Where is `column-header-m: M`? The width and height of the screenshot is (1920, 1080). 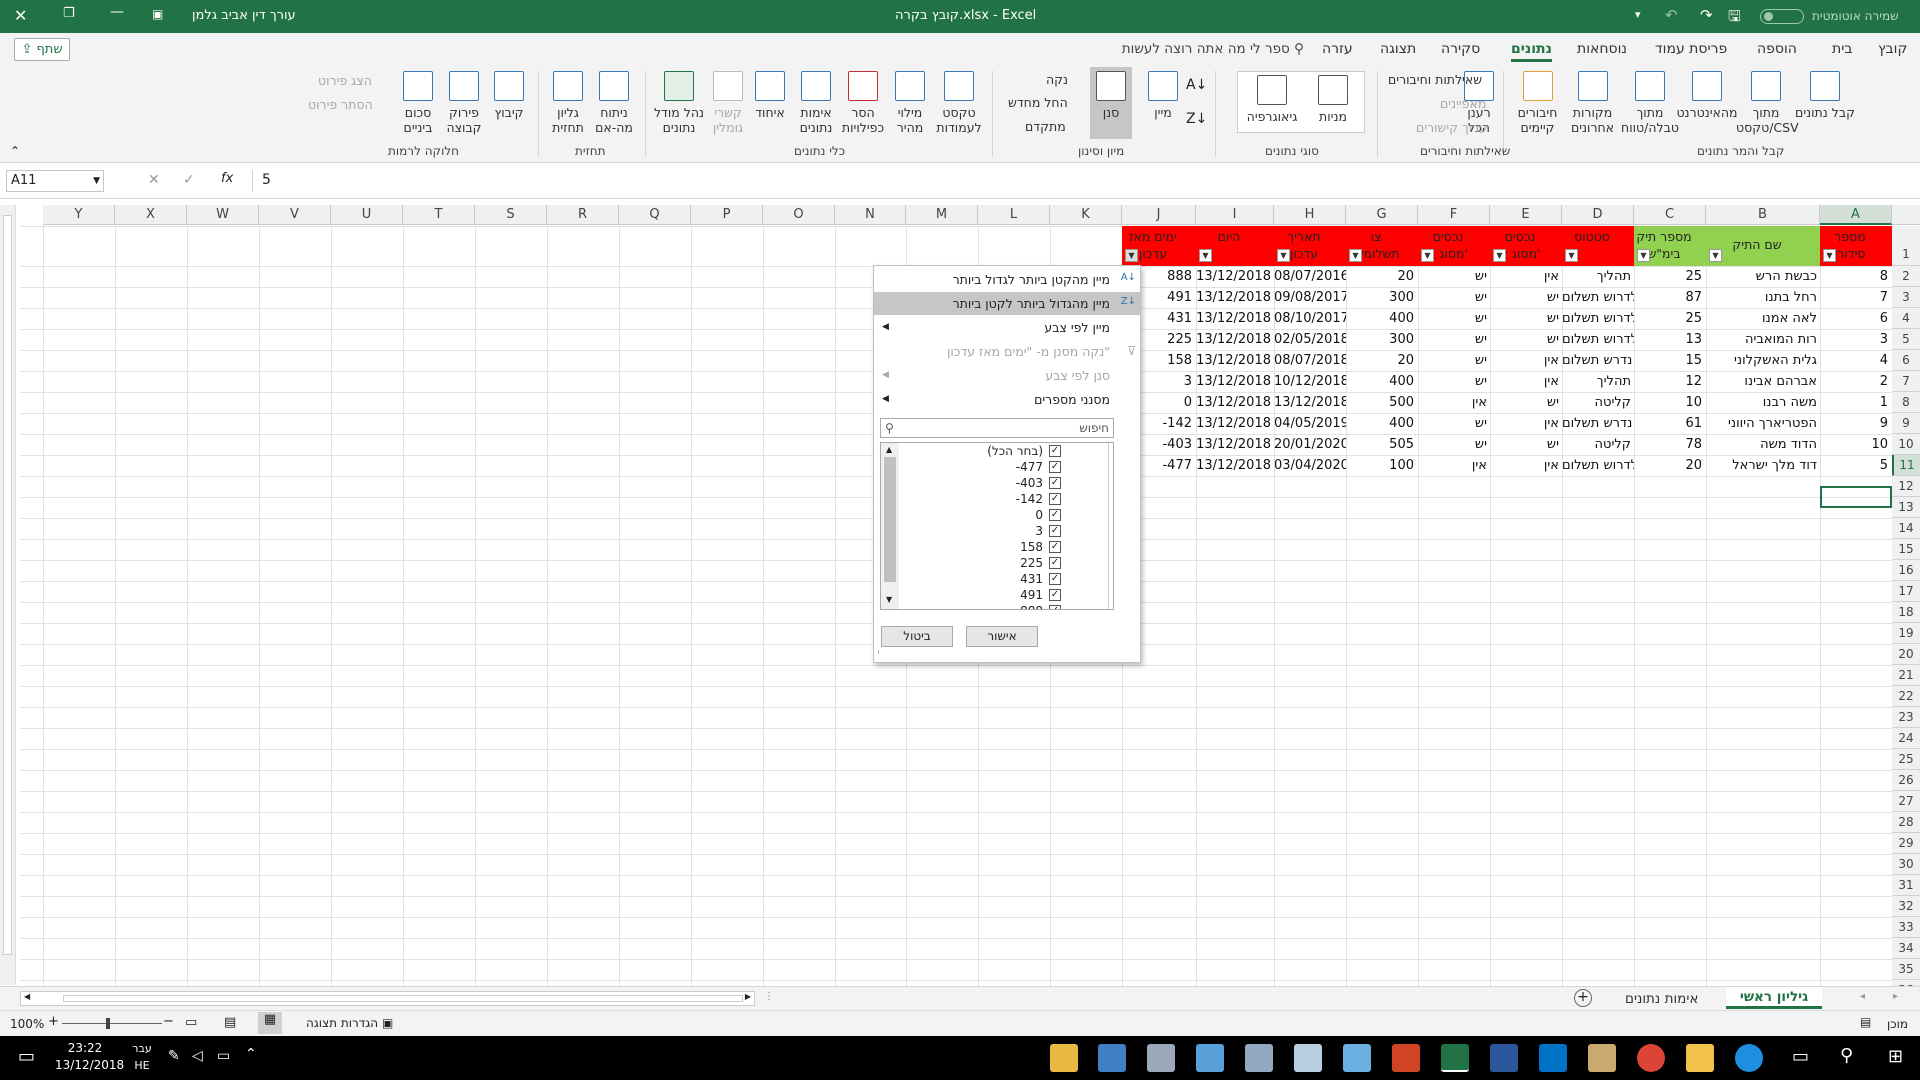
column-header-m: M is located at coordinates (942, 215).